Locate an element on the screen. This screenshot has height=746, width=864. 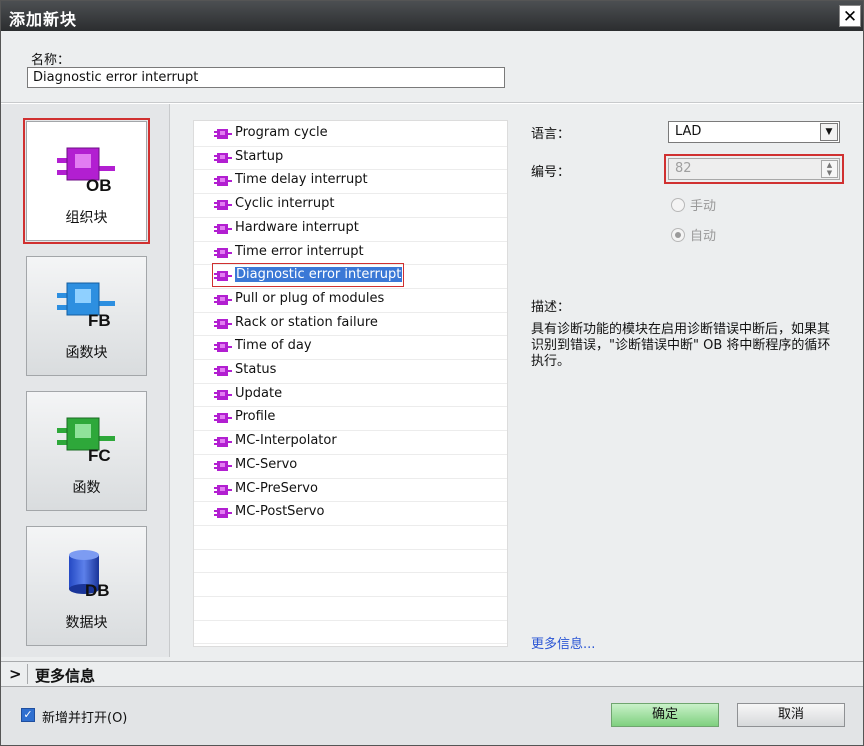
ob-list-item-label: MC-Interpolator is located at coordinates (286, 440).